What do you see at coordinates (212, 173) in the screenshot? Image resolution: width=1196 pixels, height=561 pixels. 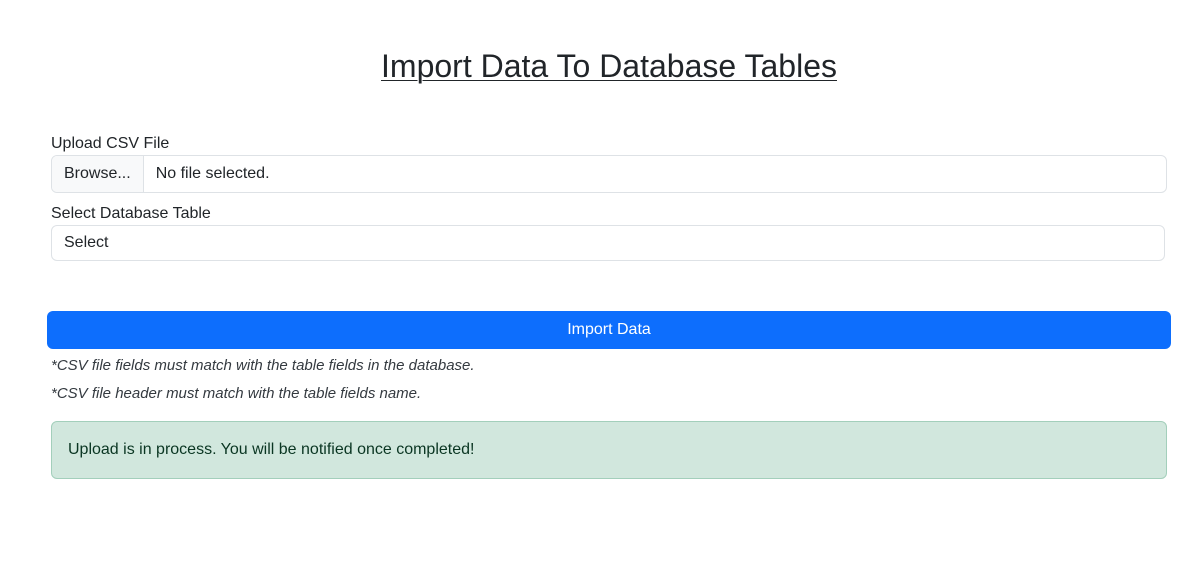 I see `file-status-text: No file selected.` at bounding box center [212, 173].